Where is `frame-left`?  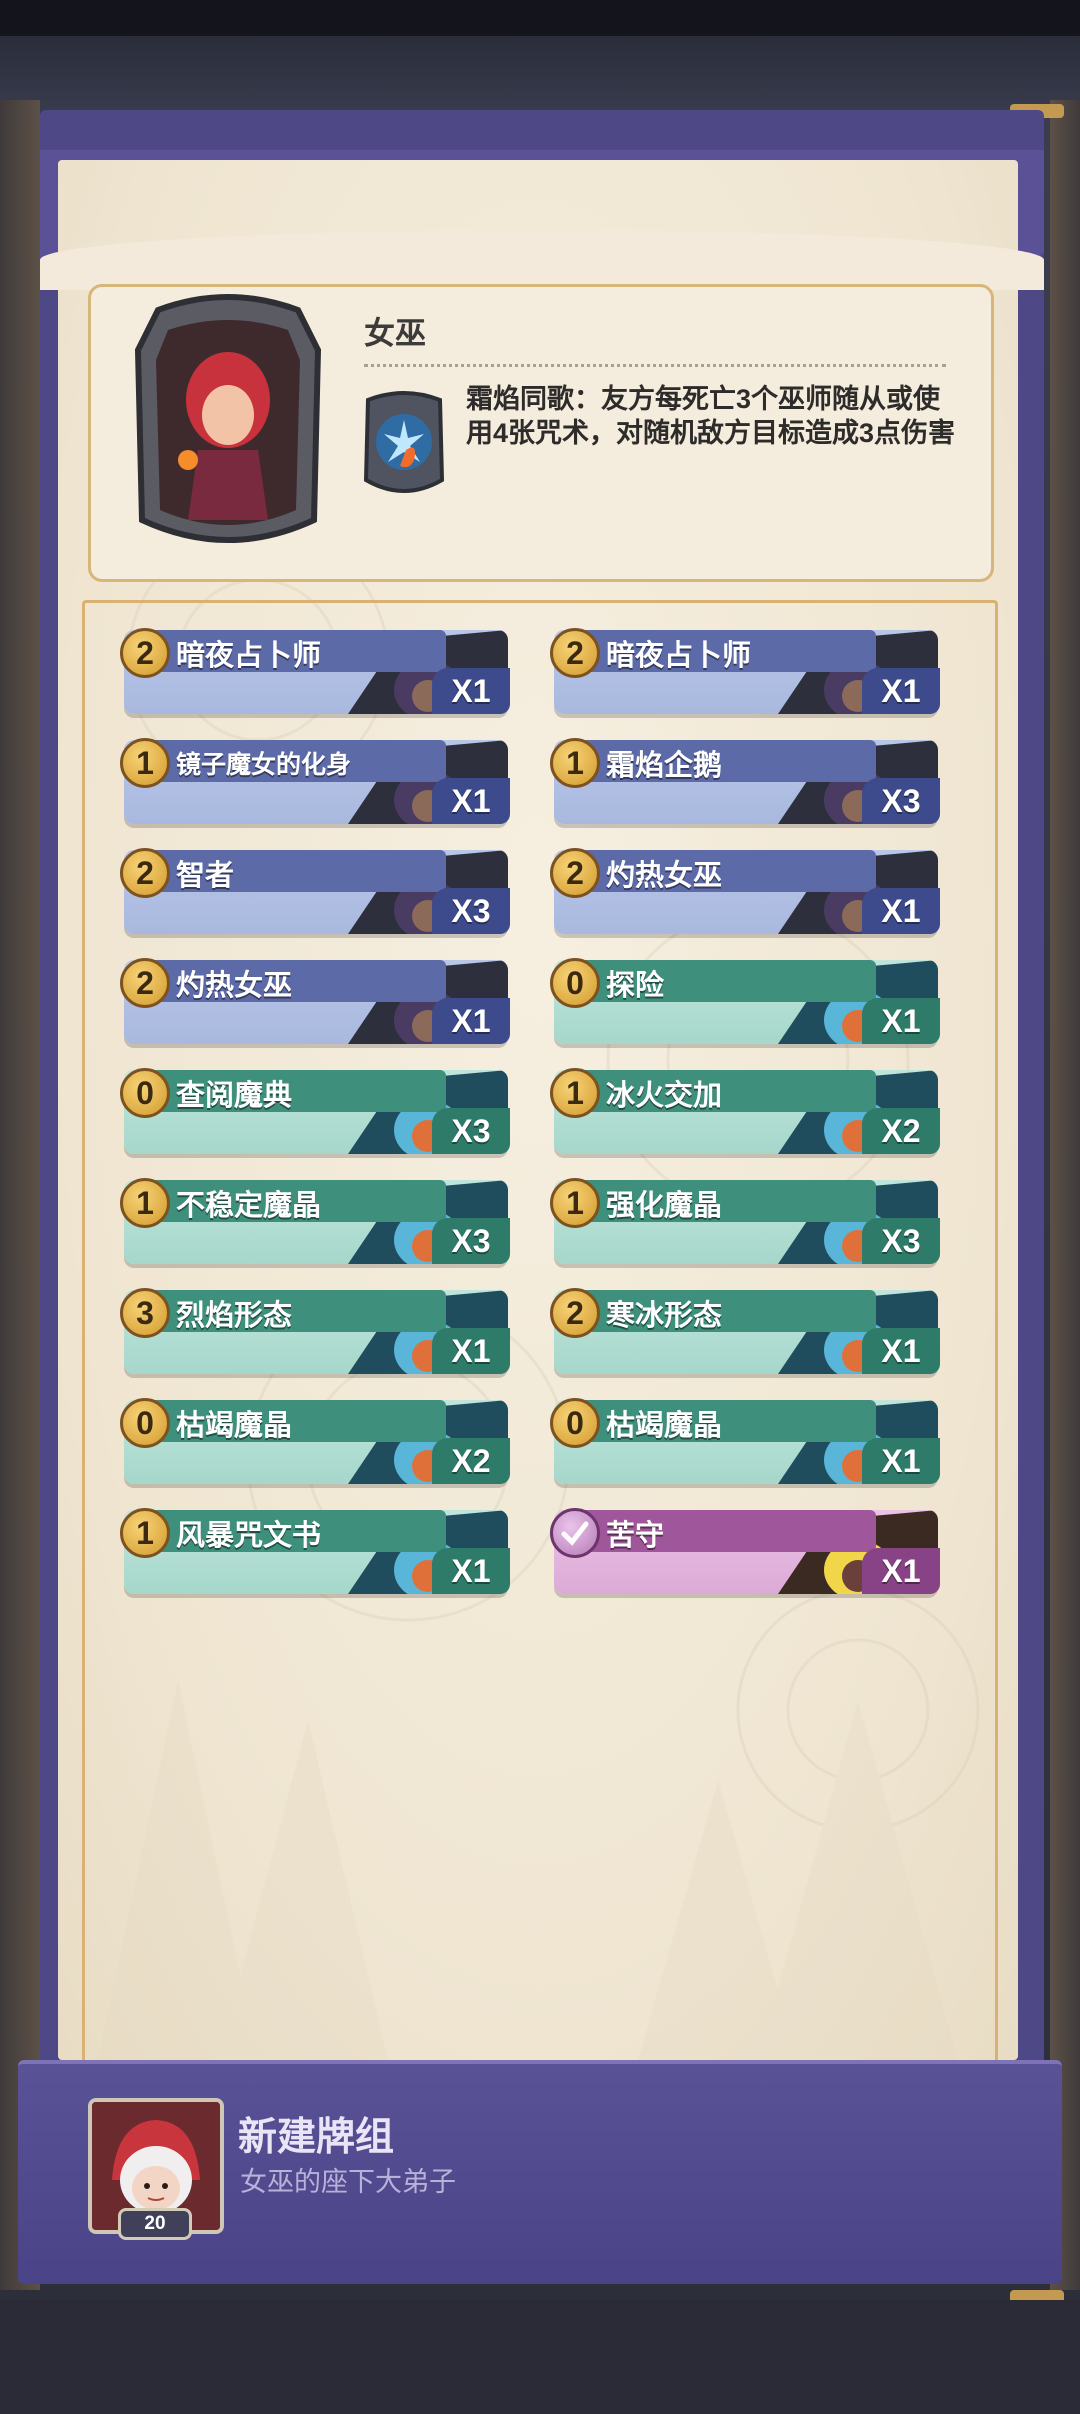 frame-left is located at coordinates (20, 1195).